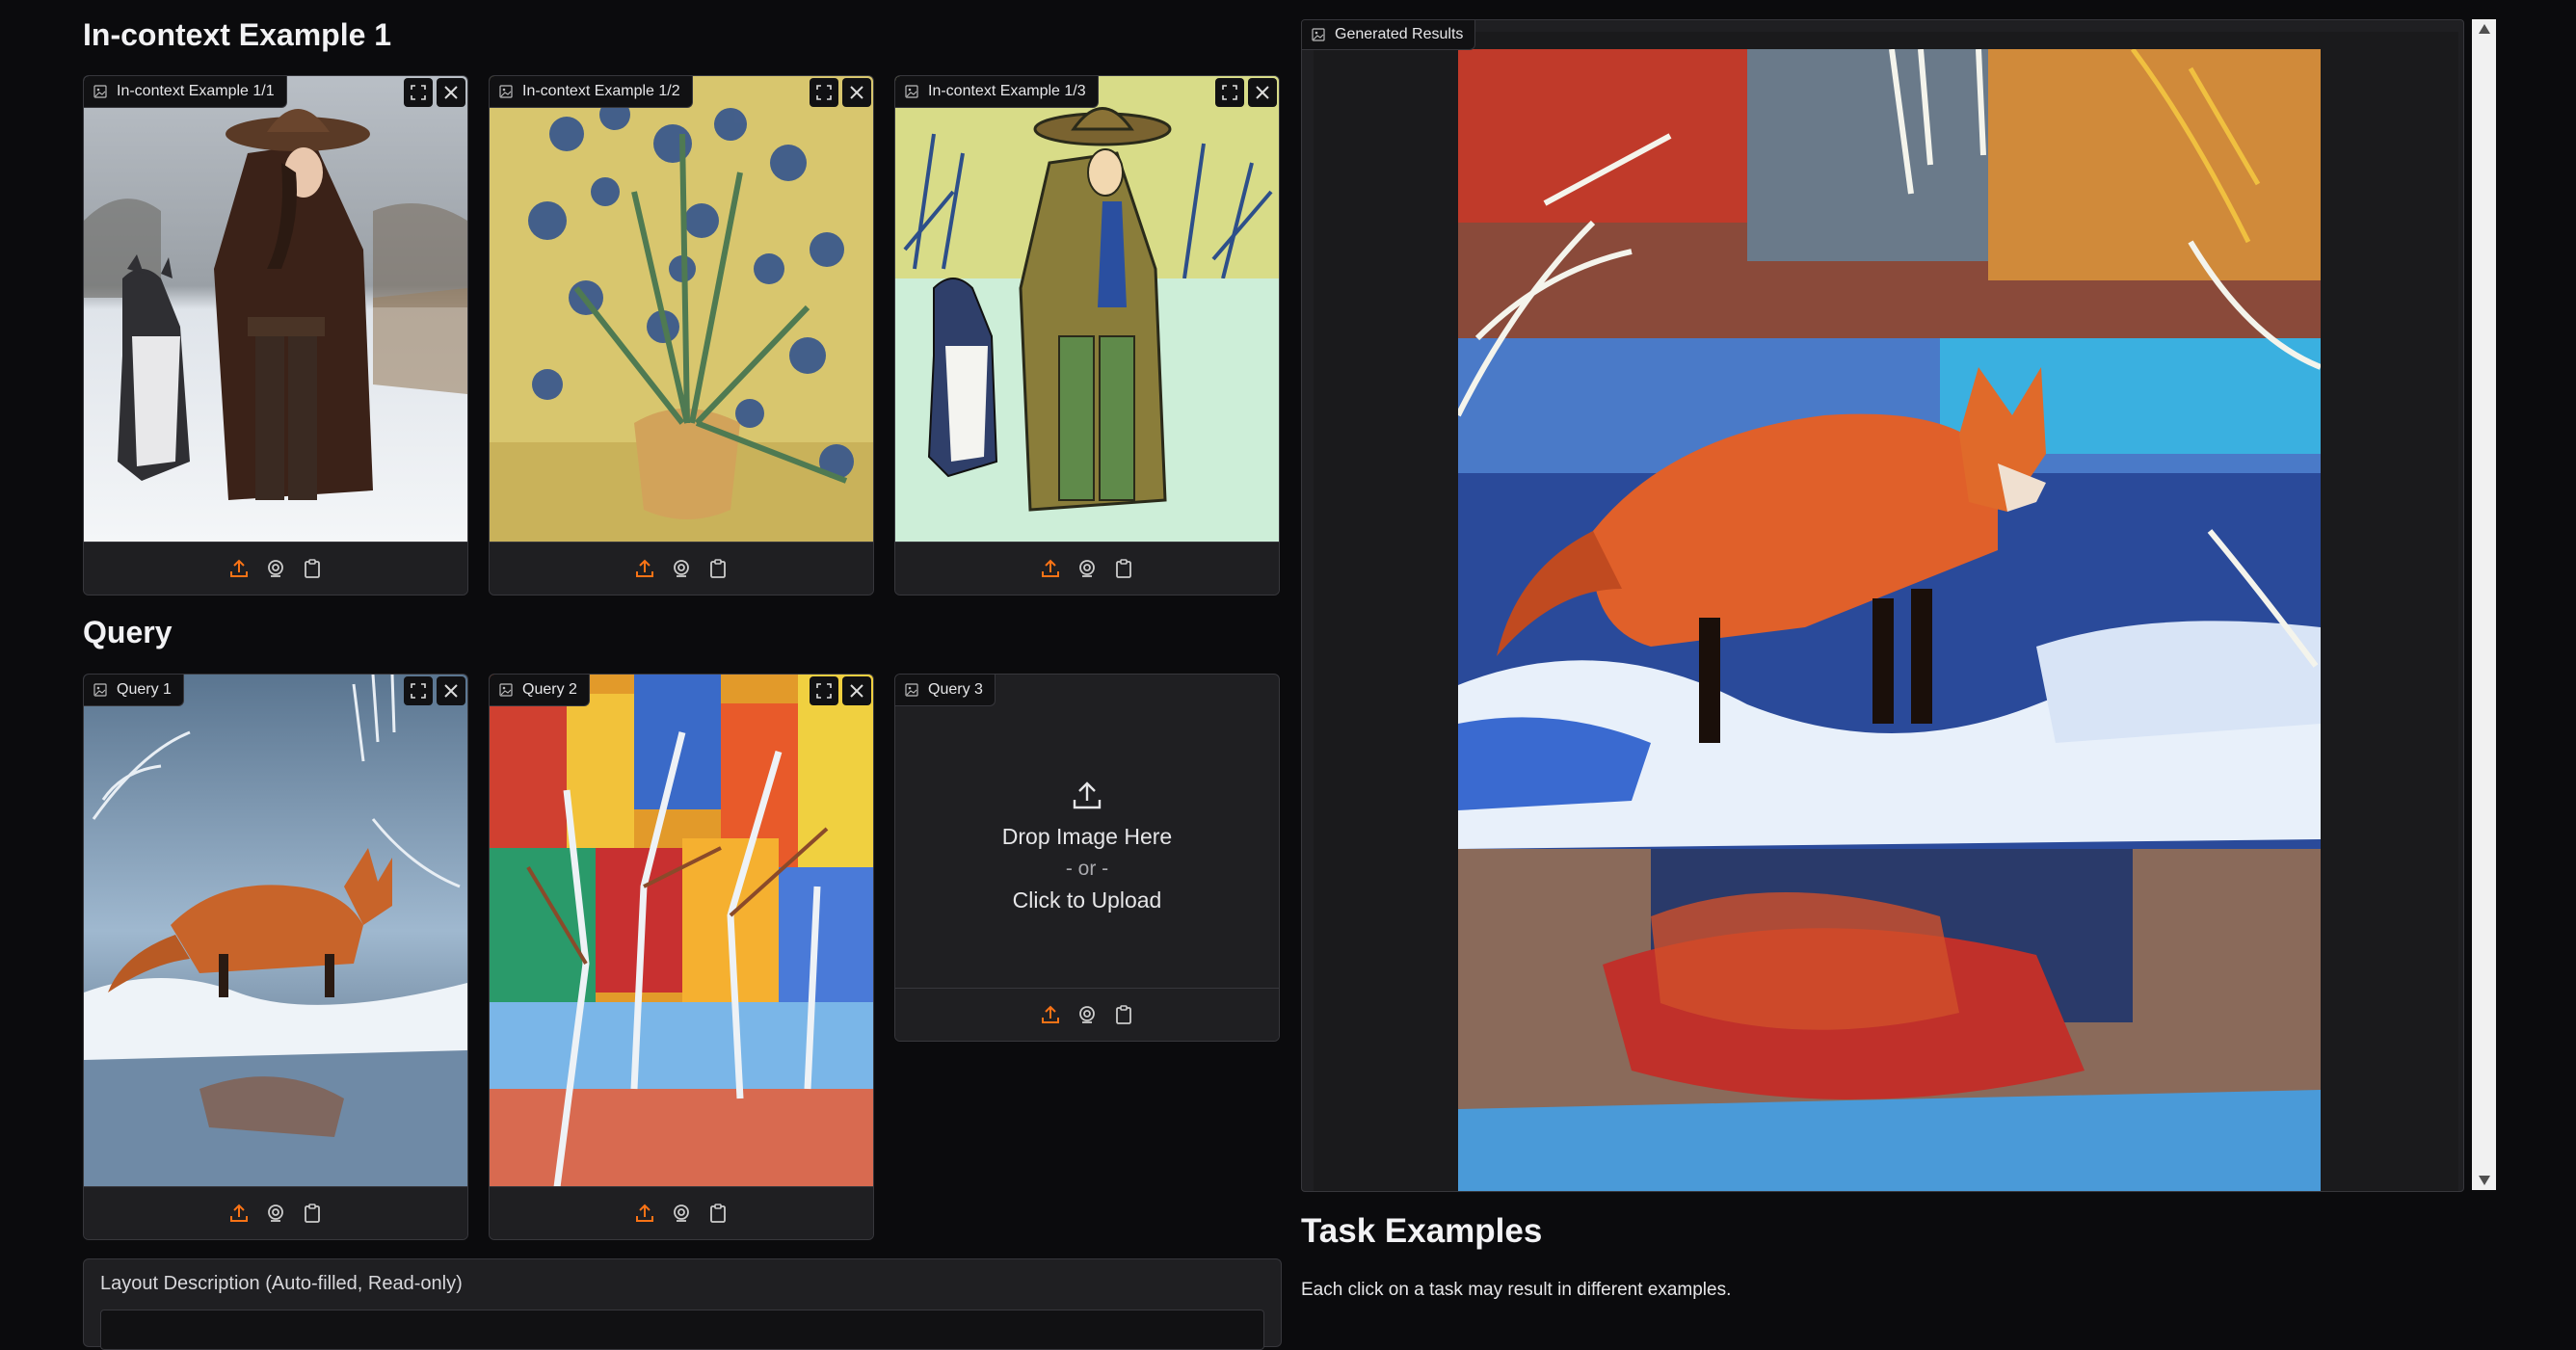 This screenshot has height=1350, width=2576. Describe the element at coordinates (997, 92) in the screenshot. I see `image-label: In-context Example 1/3` at that location.